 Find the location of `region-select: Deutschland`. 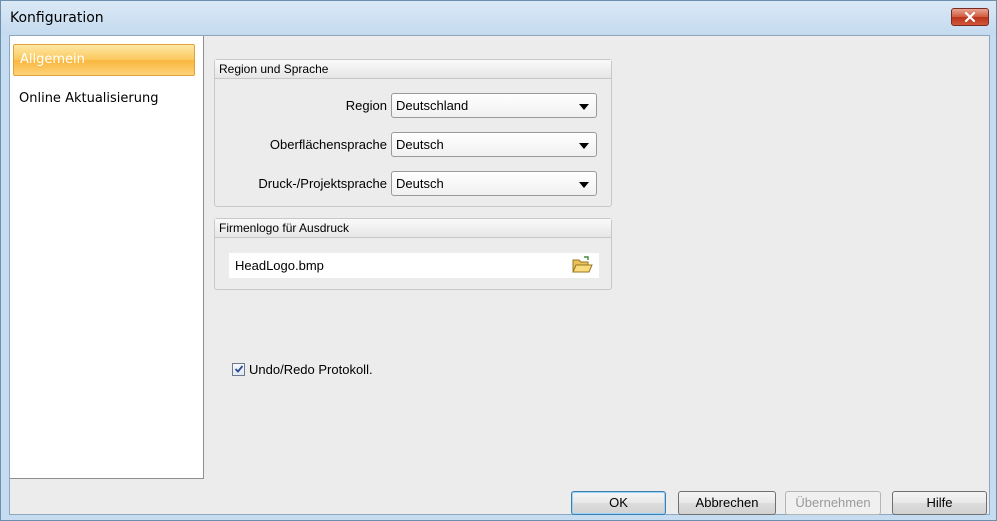

region-select: Deutschland is located at coordinates (494, 105).